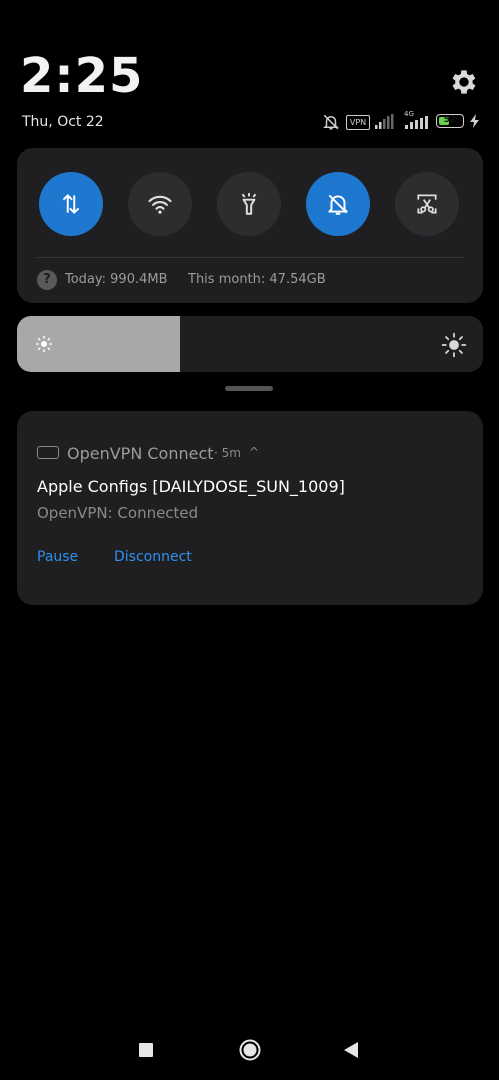 This screenshot has width=499, height=1080. What do you see at coordinates (140, 453) in the screenshot?
I see `notification-app-name: OpenVPN Connect` at bounding box center [140, 453].